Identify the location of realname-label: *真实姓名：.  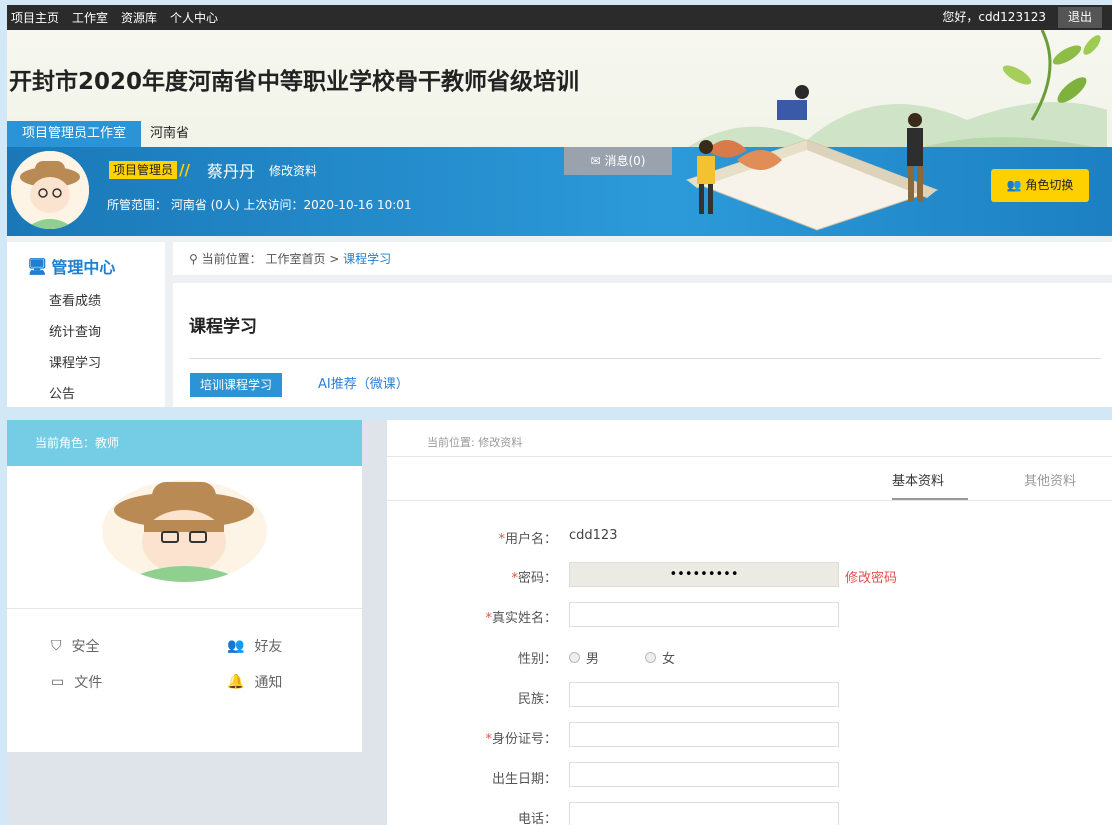
(521, 618).